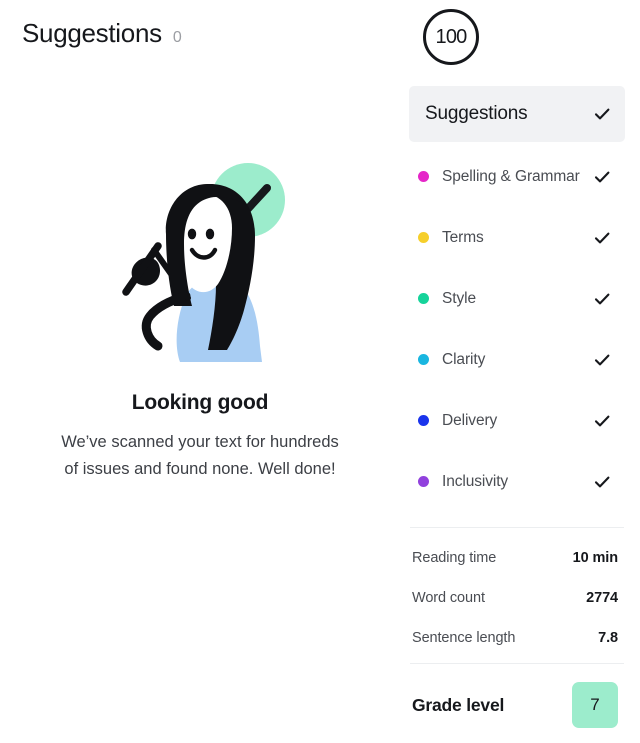  I want to click on category-row-inclusivity: Inclusivity, so click(517, 481).